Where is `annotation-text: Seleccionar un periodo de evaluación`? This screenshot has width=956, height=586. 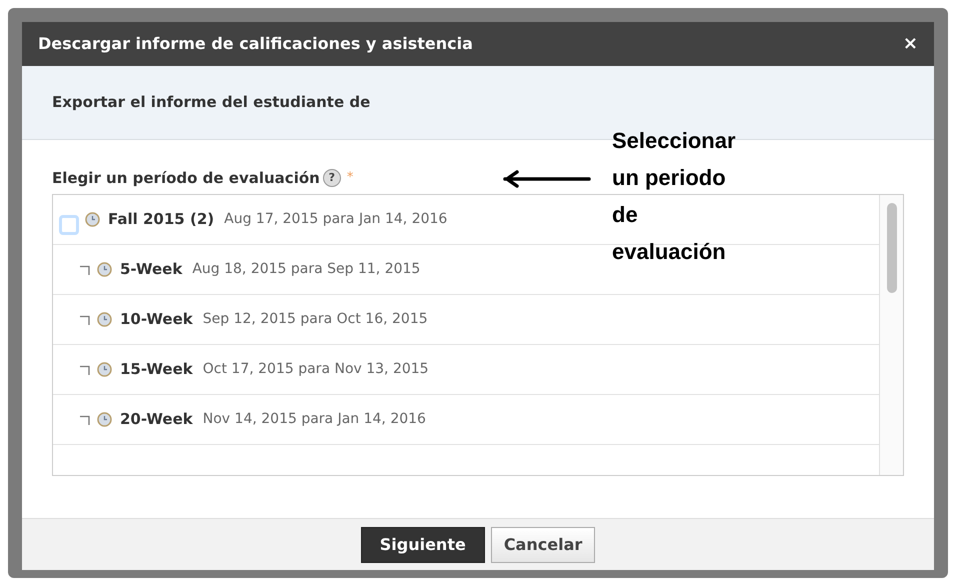
annotation-text: Seleccionar un periodo de evaluación is located at coordinates (674, 196).